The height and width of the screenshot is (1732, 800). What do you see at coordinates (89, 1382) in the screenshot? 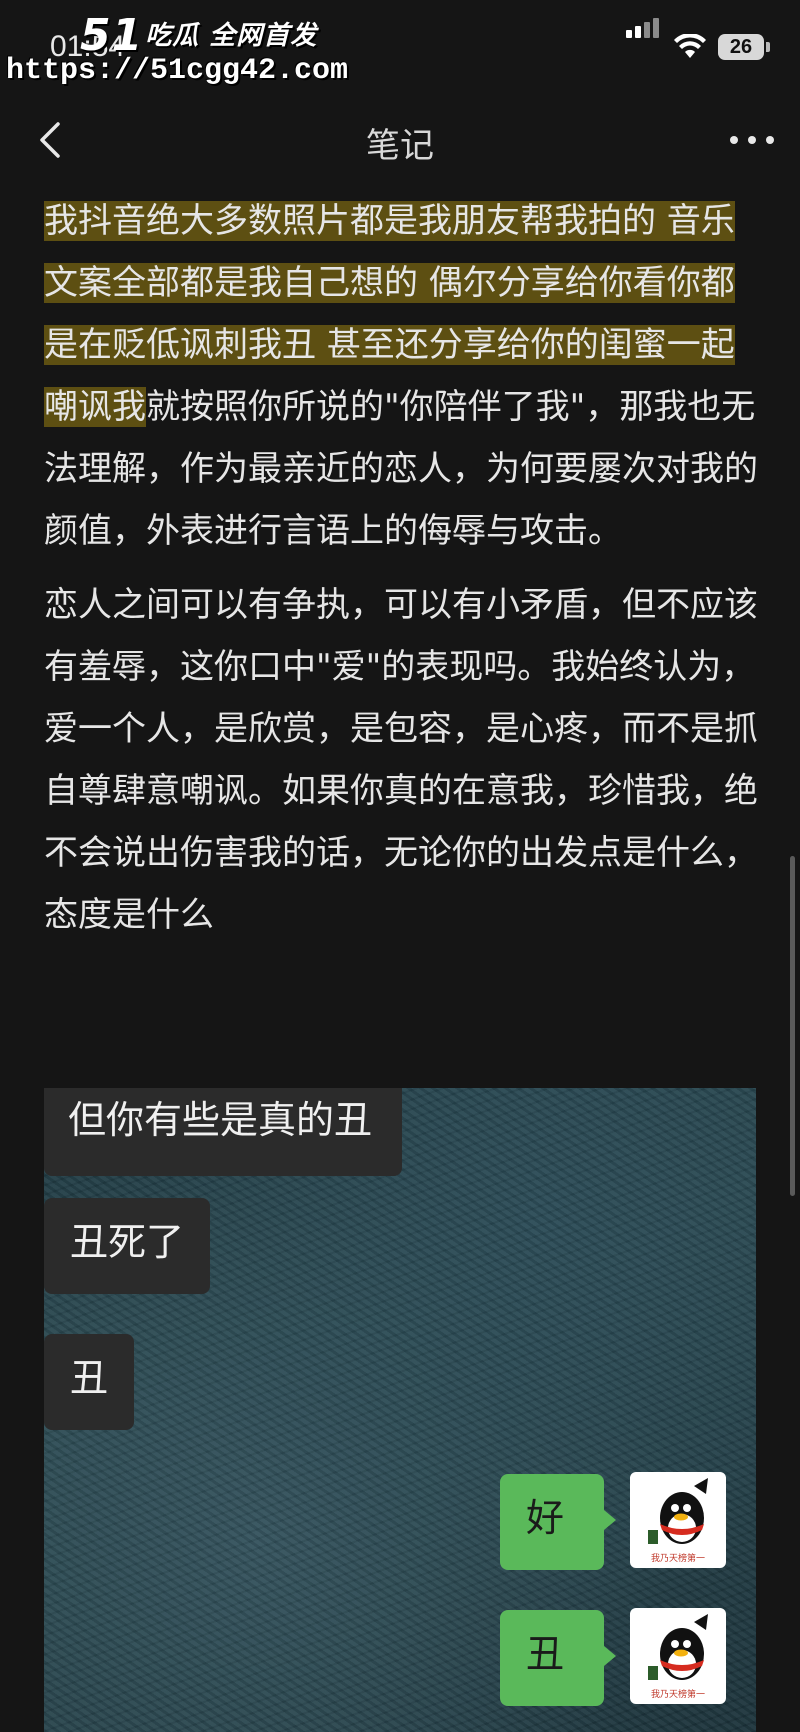
I see `chat-message-in: 丑` at bounding box center [89, 1382].